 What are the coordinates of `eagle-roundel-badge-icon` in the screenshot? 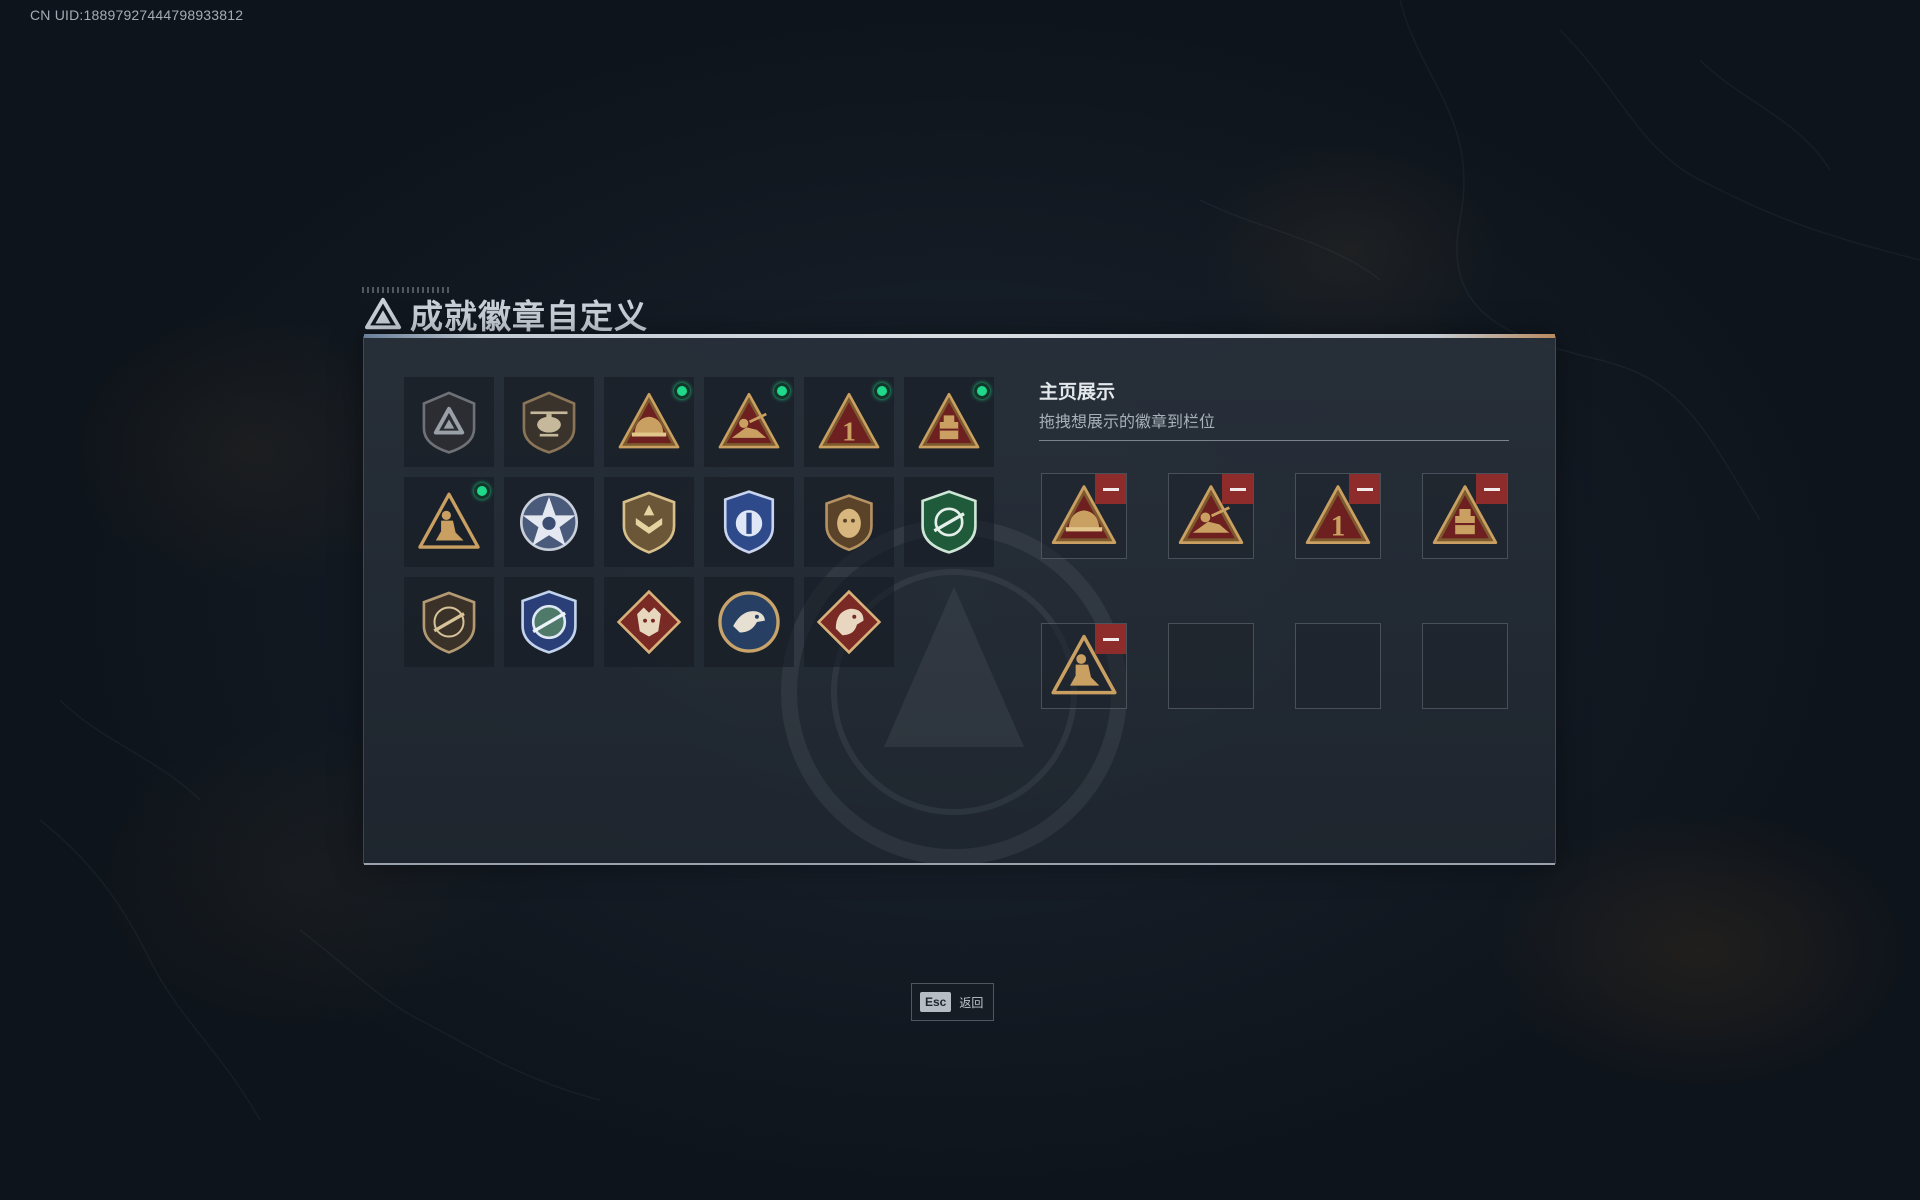 It's located at (749, 622).